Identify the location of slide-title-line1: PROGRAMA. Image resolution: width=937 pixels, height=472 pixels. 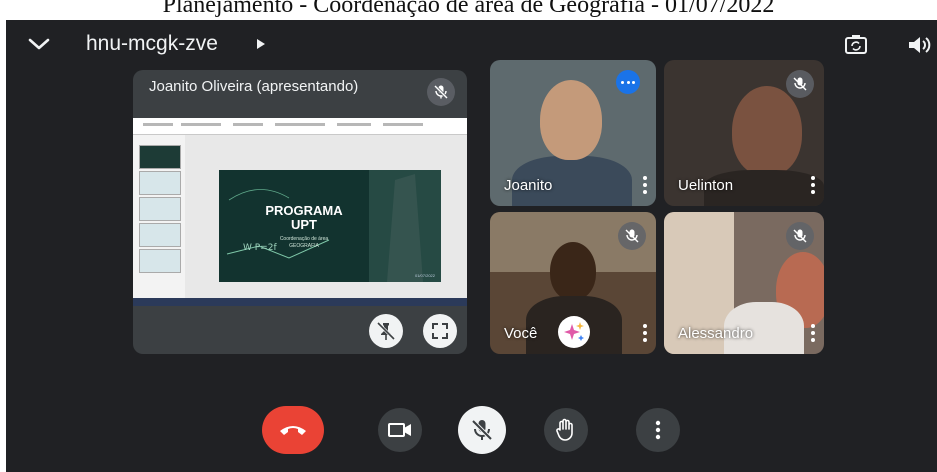
(304, 210).